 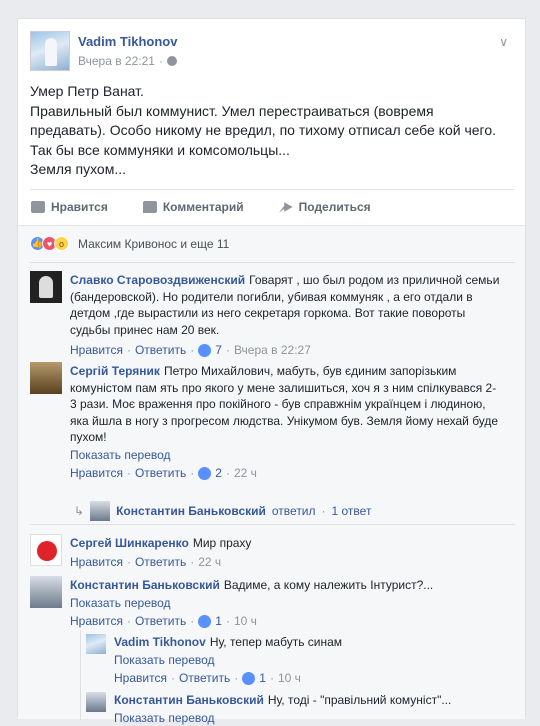 I want to click on reactions-text: Максим Кривонос и еще 11, so click(x=153, y=244).